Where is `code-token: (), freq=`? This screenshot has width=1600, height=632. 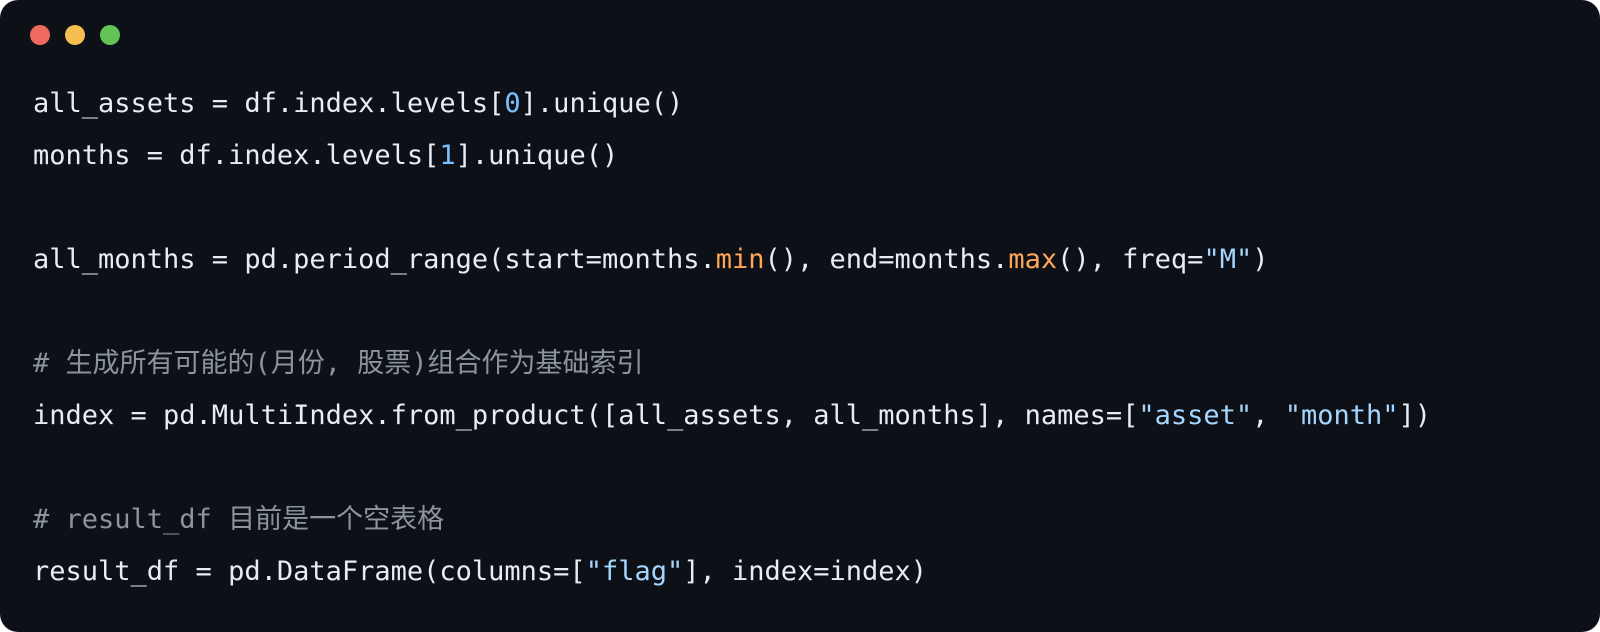
code-token: (), freq= is located at coordinates (1130, 259).